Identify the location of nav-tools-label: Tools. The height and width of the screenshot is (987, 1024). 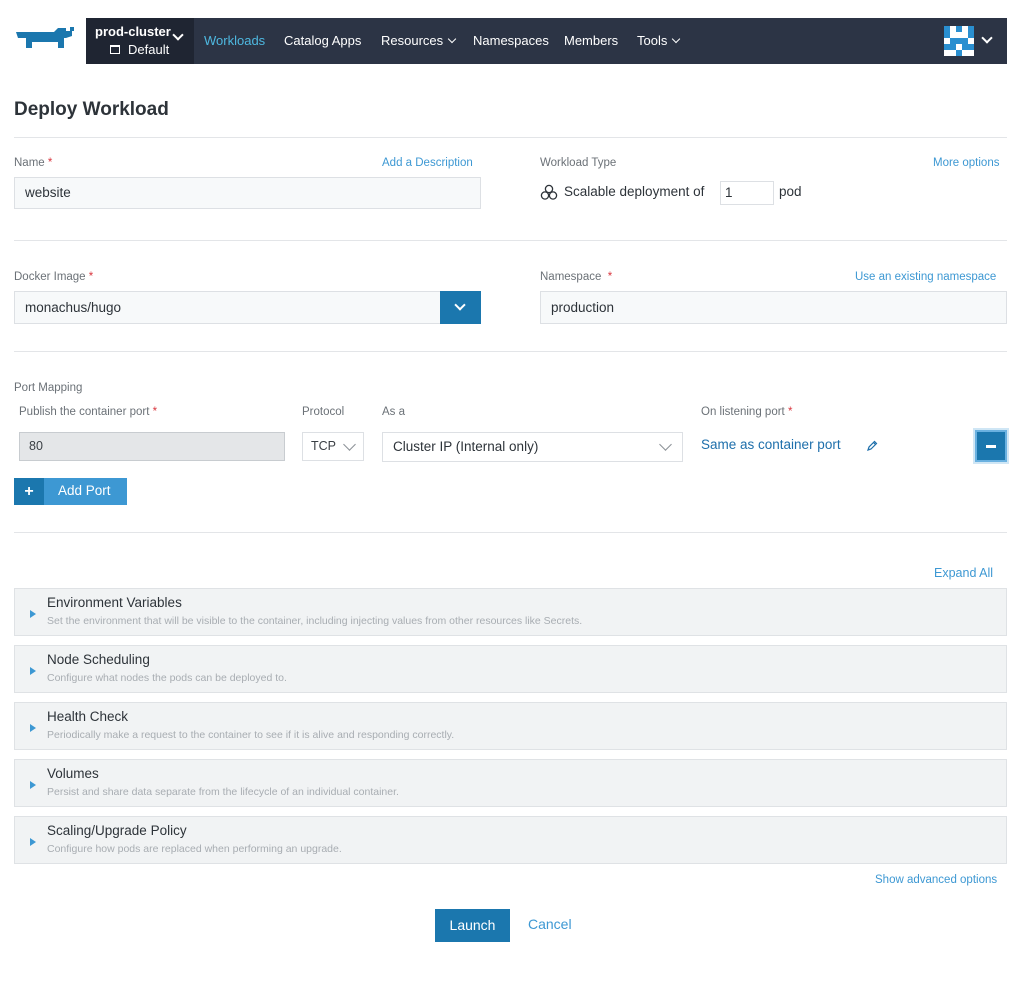
(652, 40).